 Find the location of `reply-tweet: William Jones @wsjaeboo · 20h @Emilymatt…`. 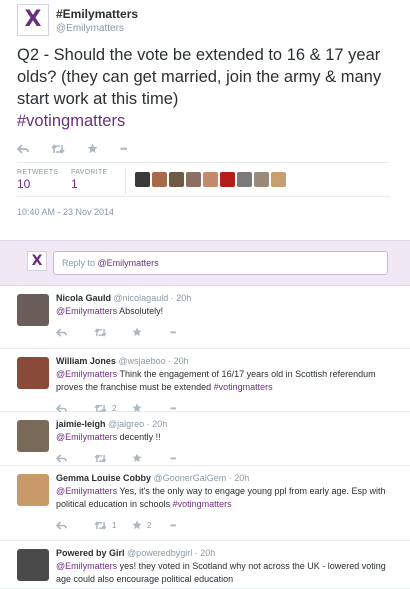

reply-tweet: William Jones @wsjaeboo · 20h @Emilymatt… is located at coordinates (205, 381).